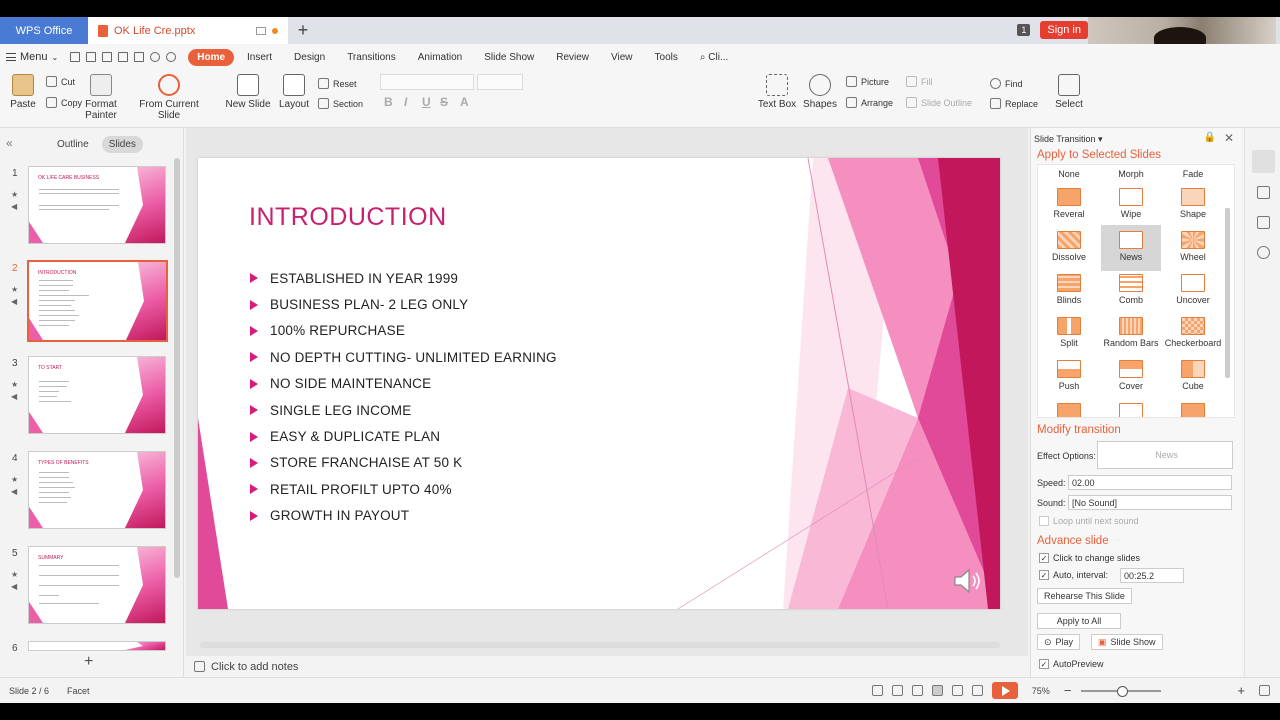 Image resolution: width=1280 pixels, height=720 pixels. What do you see at coordinates (75, 57) in the screenshot?
I see `open-icon` at bounding box center [75, 57].